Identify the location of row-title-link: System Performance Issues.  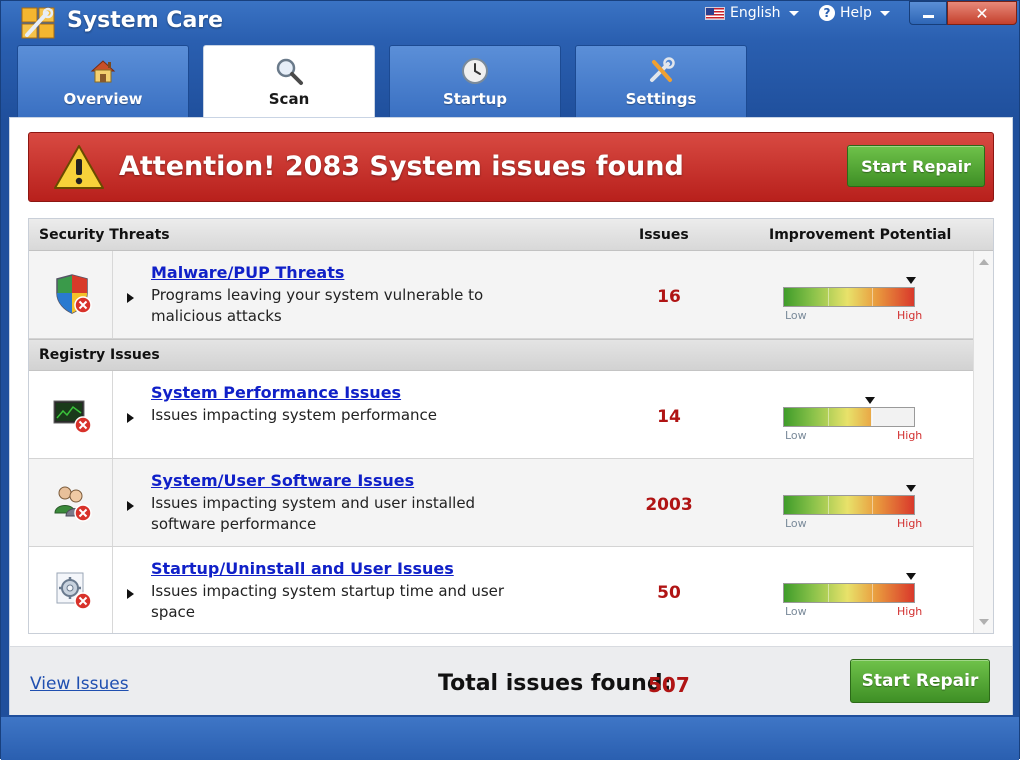
(276, 392).